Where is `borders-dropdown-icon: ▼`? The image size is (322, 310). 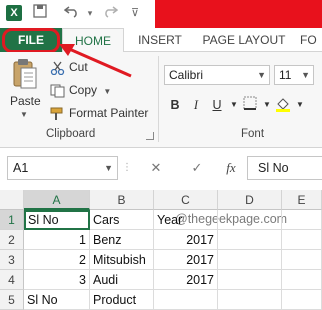 borders-dropdown-icon: ▼ is located at coordinates (267, 105).